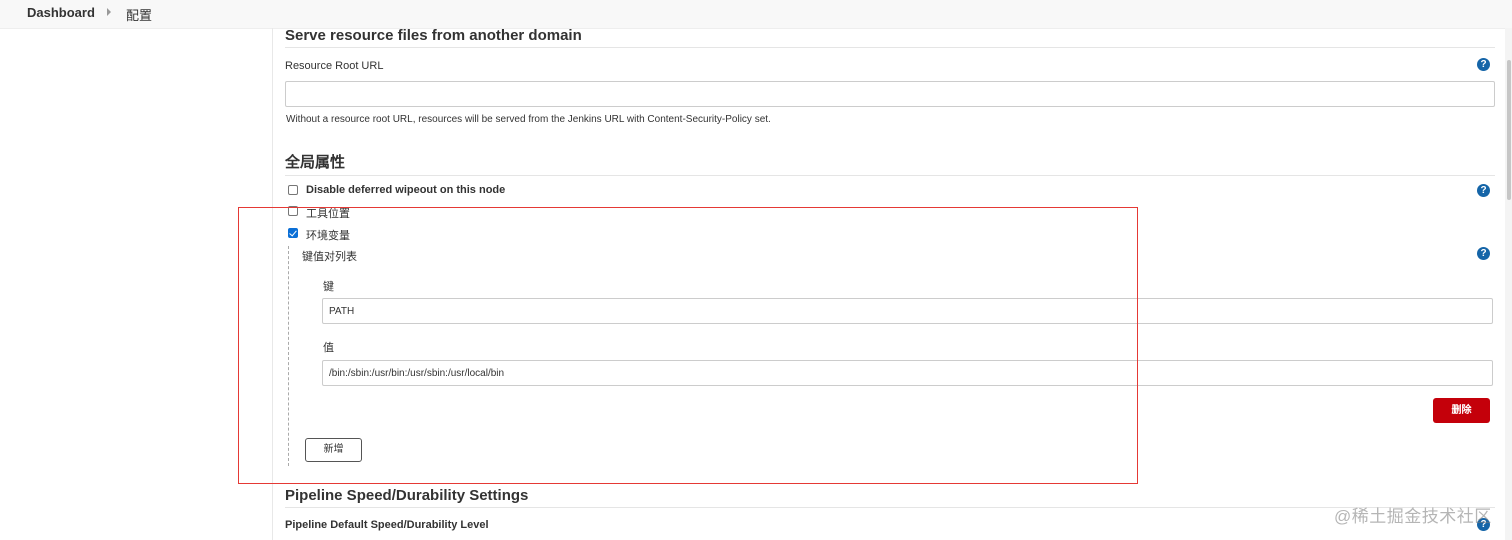  What do you see at coordinates (334, 66) in the screenshot?
I see `resource-root-url-label: Resource Root URL` at bounding box center [334, 66].